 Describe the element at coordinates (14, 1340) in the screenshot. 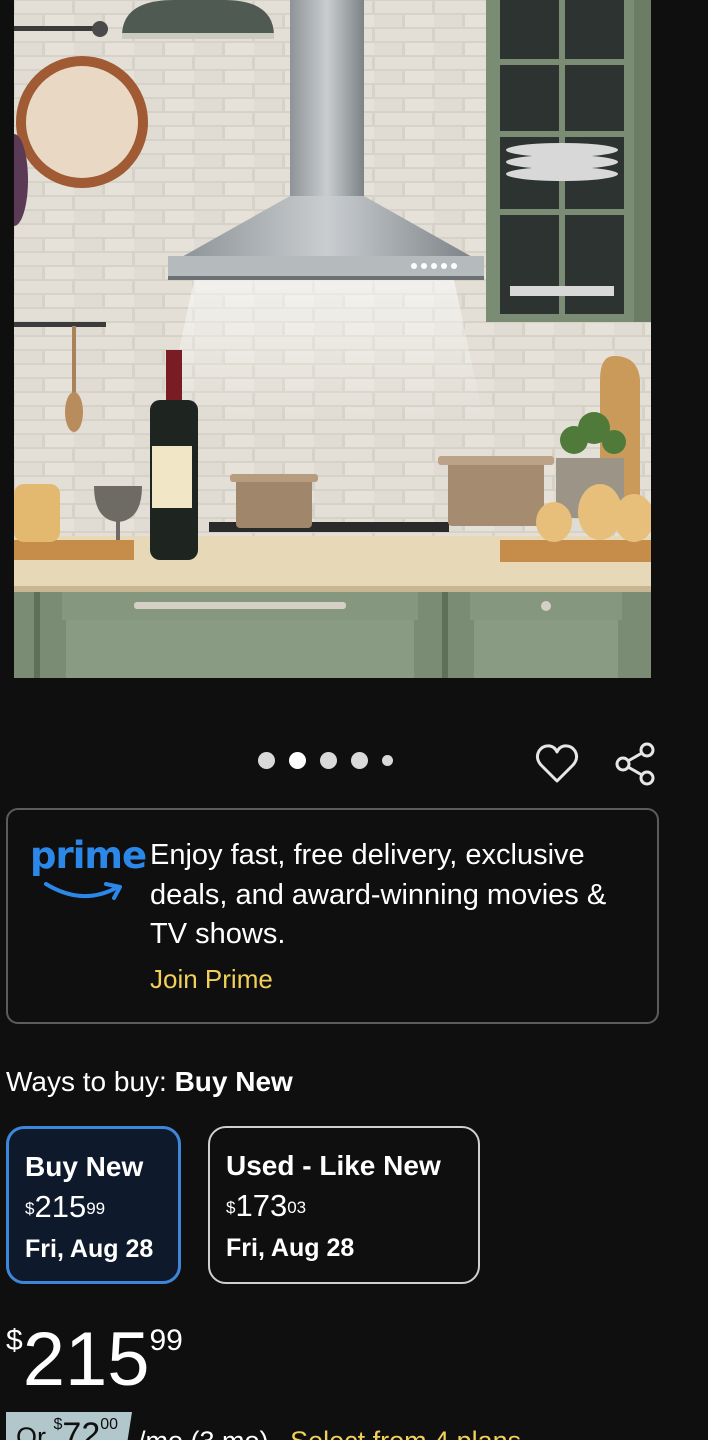

I see `price-currency: $` at that location.